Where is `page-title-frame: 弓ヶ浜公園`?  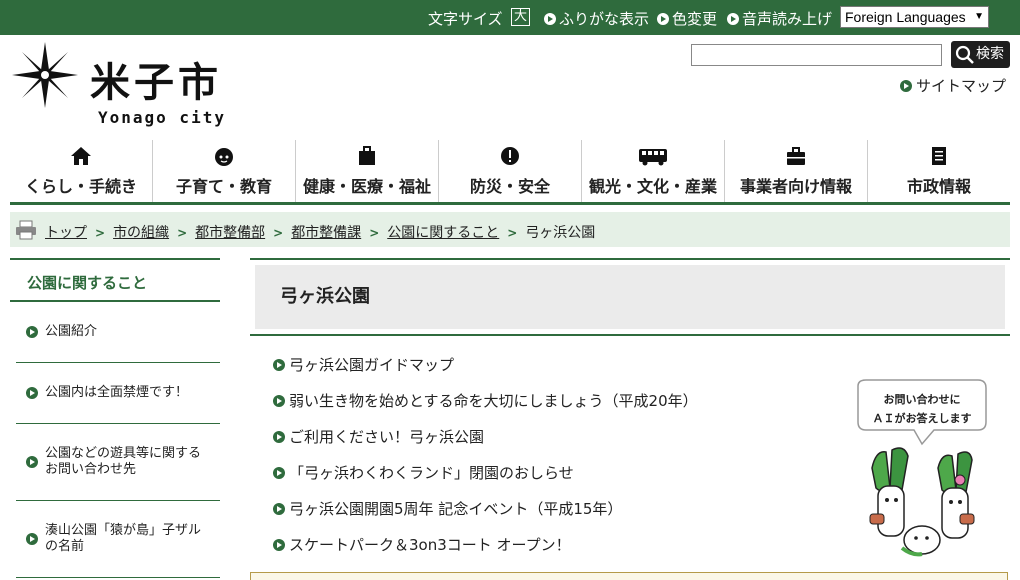 page-title-frame: 弓ヶ浜公園 is located at coordinates (630, 297).